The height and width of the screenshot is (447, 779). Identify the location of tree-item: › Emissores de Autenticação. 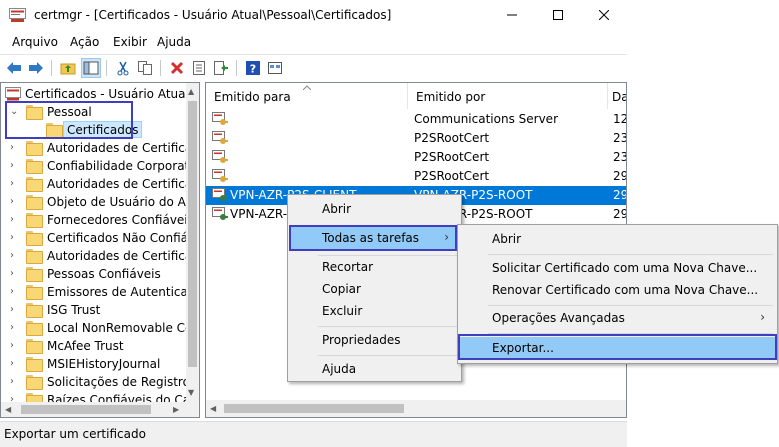
(100, 292).